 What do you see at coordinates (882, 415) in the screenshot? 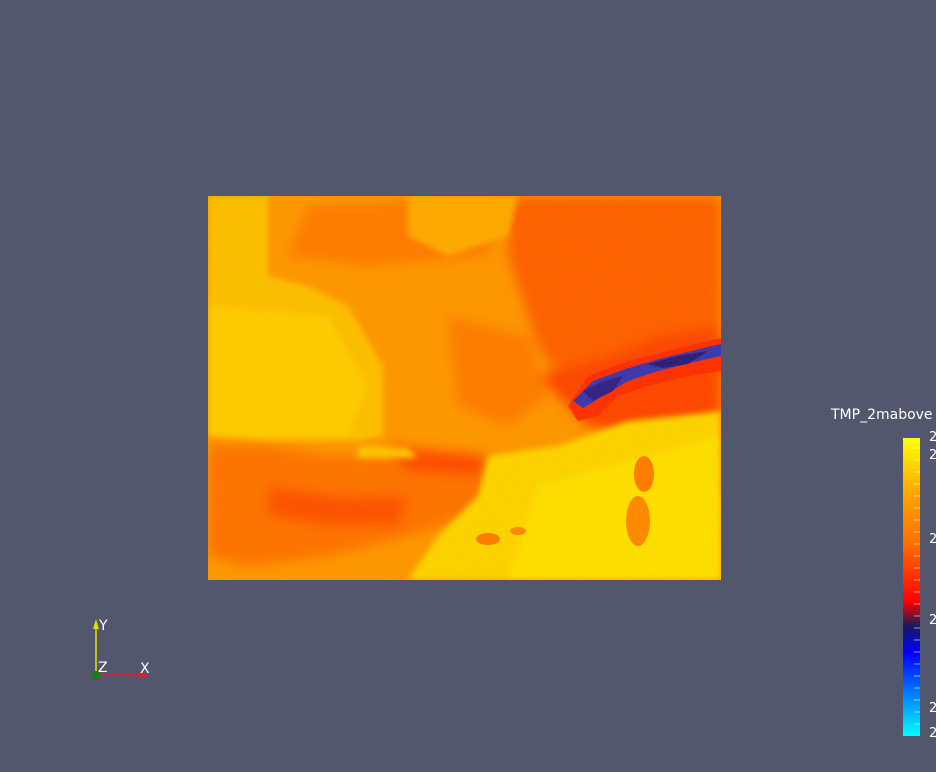
I see `scalar-bar-title: TMP_2mabove` at bounding box center [882, 415].